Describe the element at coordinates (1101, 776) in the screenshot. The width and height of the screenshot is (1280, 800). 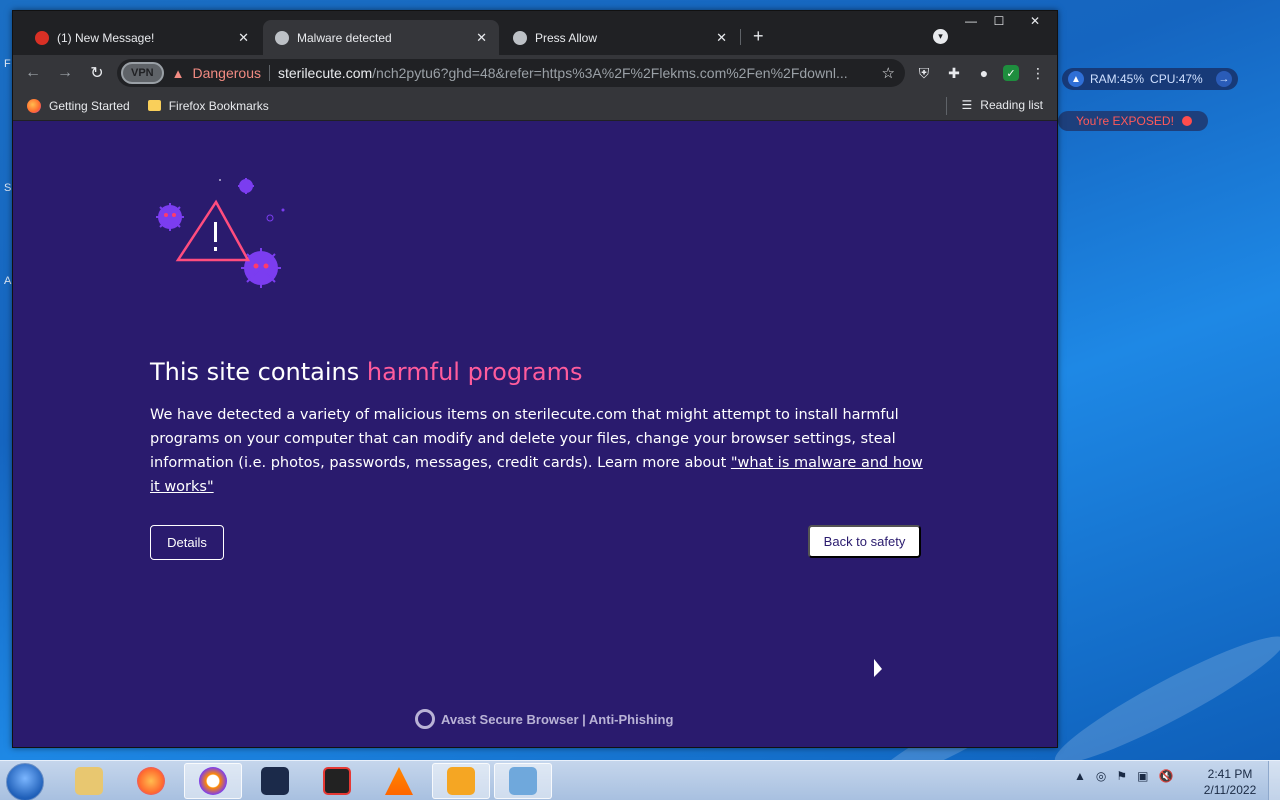
I see `avast-tray-icon: ◎` at that location.